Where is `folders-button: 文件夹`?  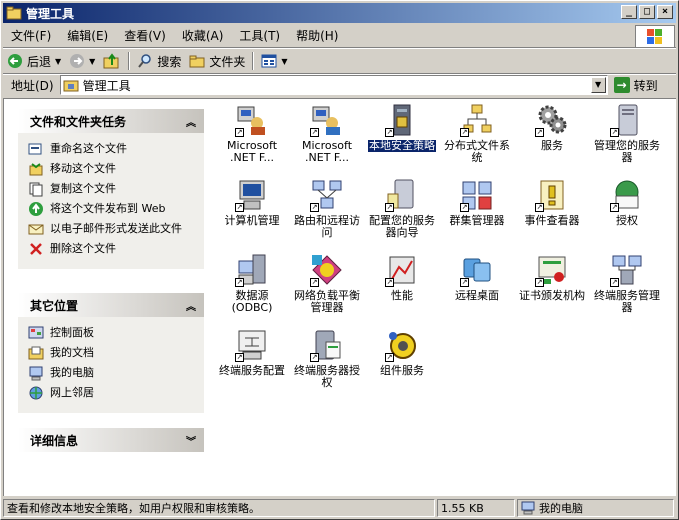
folders-button: 文件夹 is located at coordinates (217, 61).